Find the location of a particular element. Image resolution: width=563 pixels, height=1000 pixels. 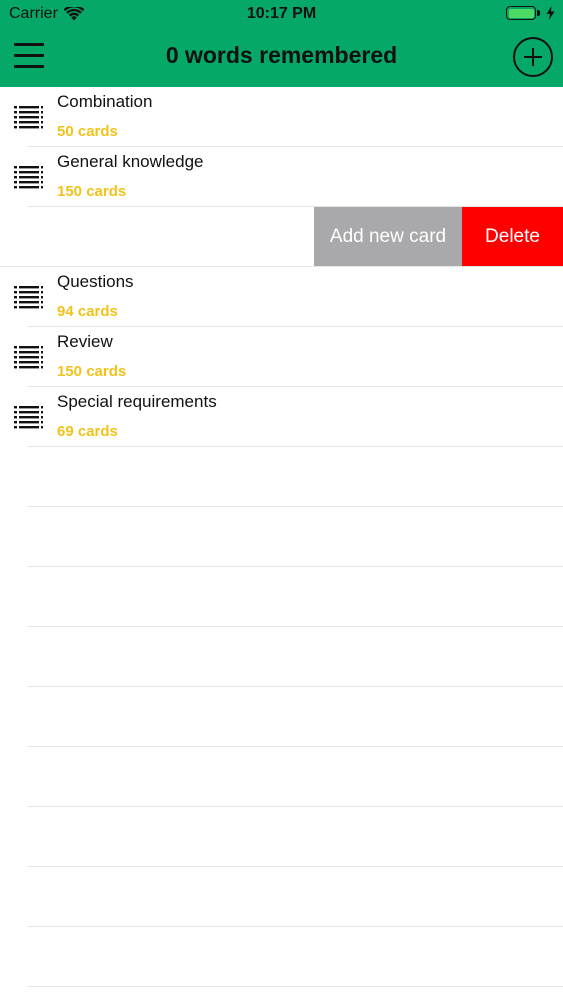

deck-row-review: Review 150 cards is located at coordinates (288, 357).